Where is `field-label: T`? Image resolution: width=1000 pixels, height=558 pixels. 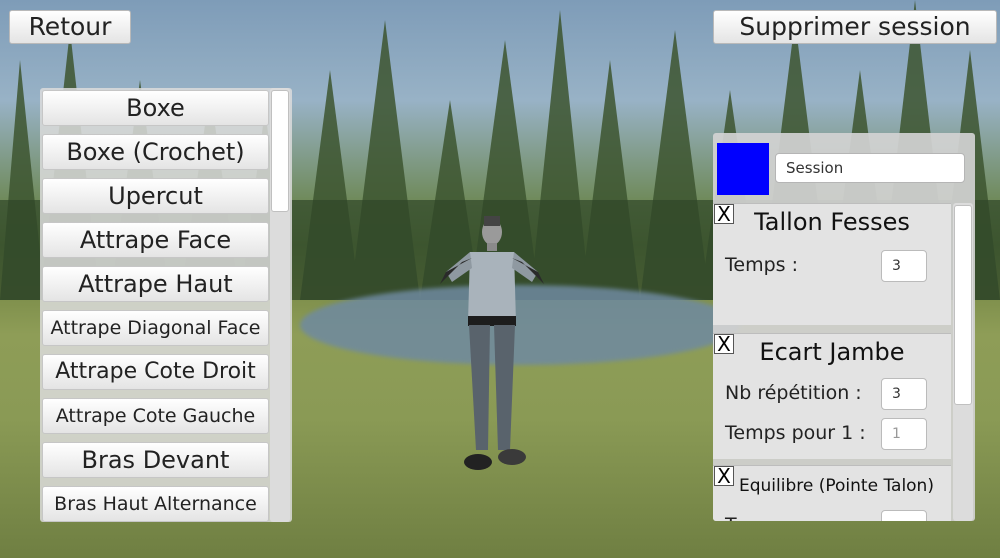 field-label: T is located at coordinates (731, 517).